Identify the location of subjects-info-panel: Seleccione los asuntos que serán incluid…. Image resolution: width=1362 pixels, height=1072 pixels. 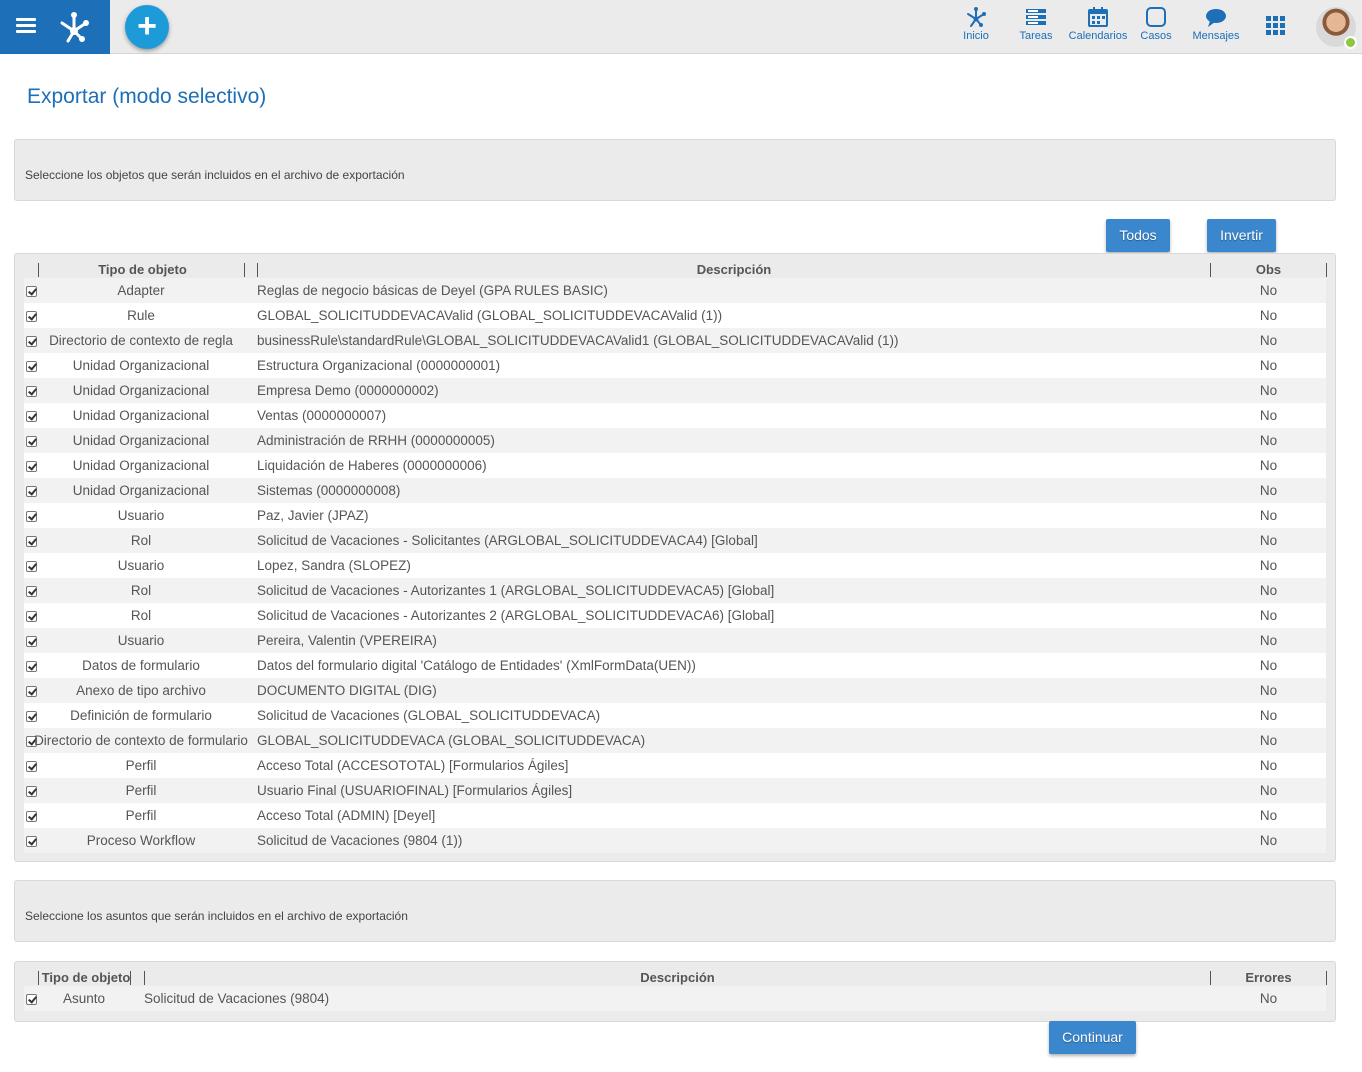
(675, 911).